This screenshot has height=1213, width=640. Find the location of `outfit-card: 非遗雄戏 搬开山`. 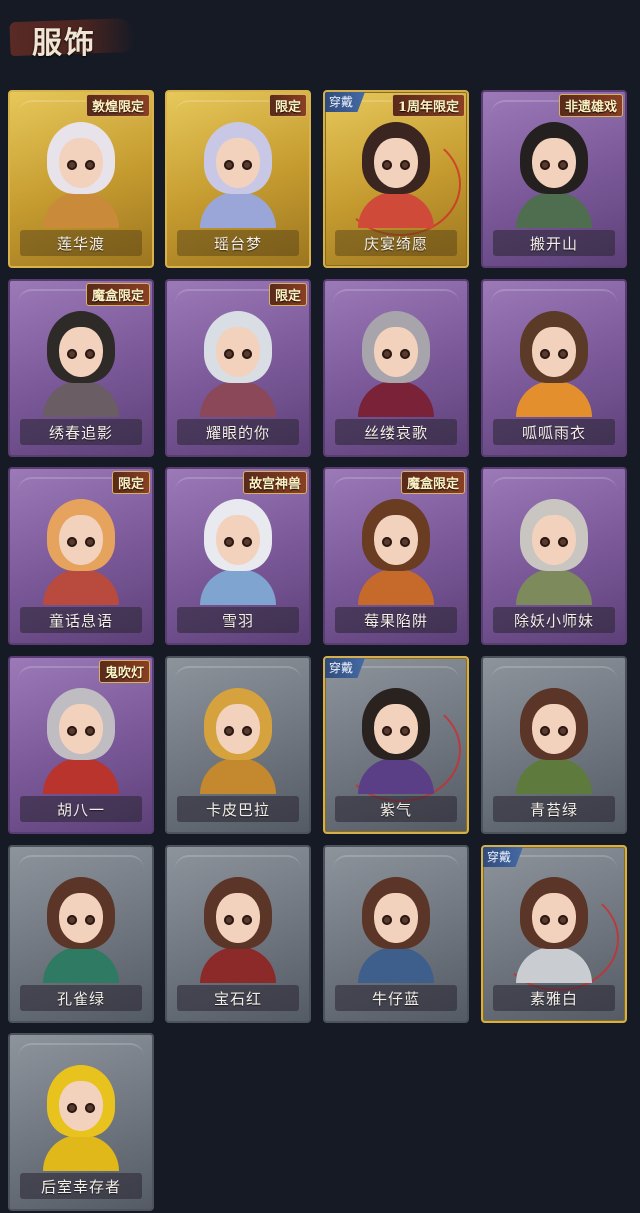

outfit-card: 非遗雄戏 搬开山 is located at coordinates (554, 179).